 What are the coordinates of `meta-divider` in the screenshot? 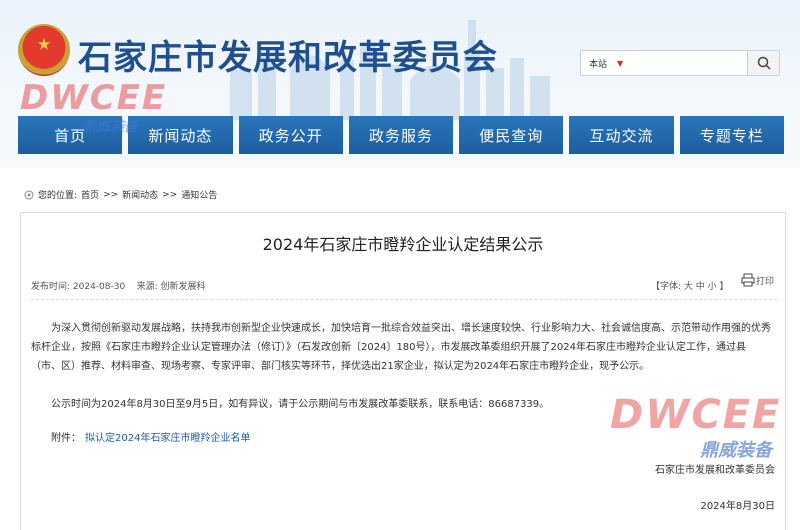 It's located at (404, 299).